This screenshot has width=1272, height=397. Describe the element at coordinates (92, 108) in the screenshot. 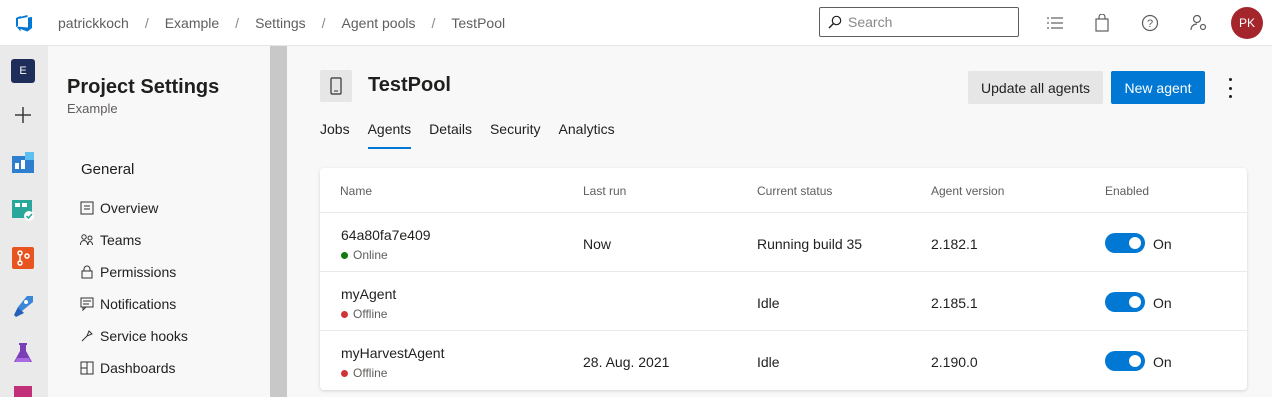

I see `project-settings-subtitle: Example` at that location.